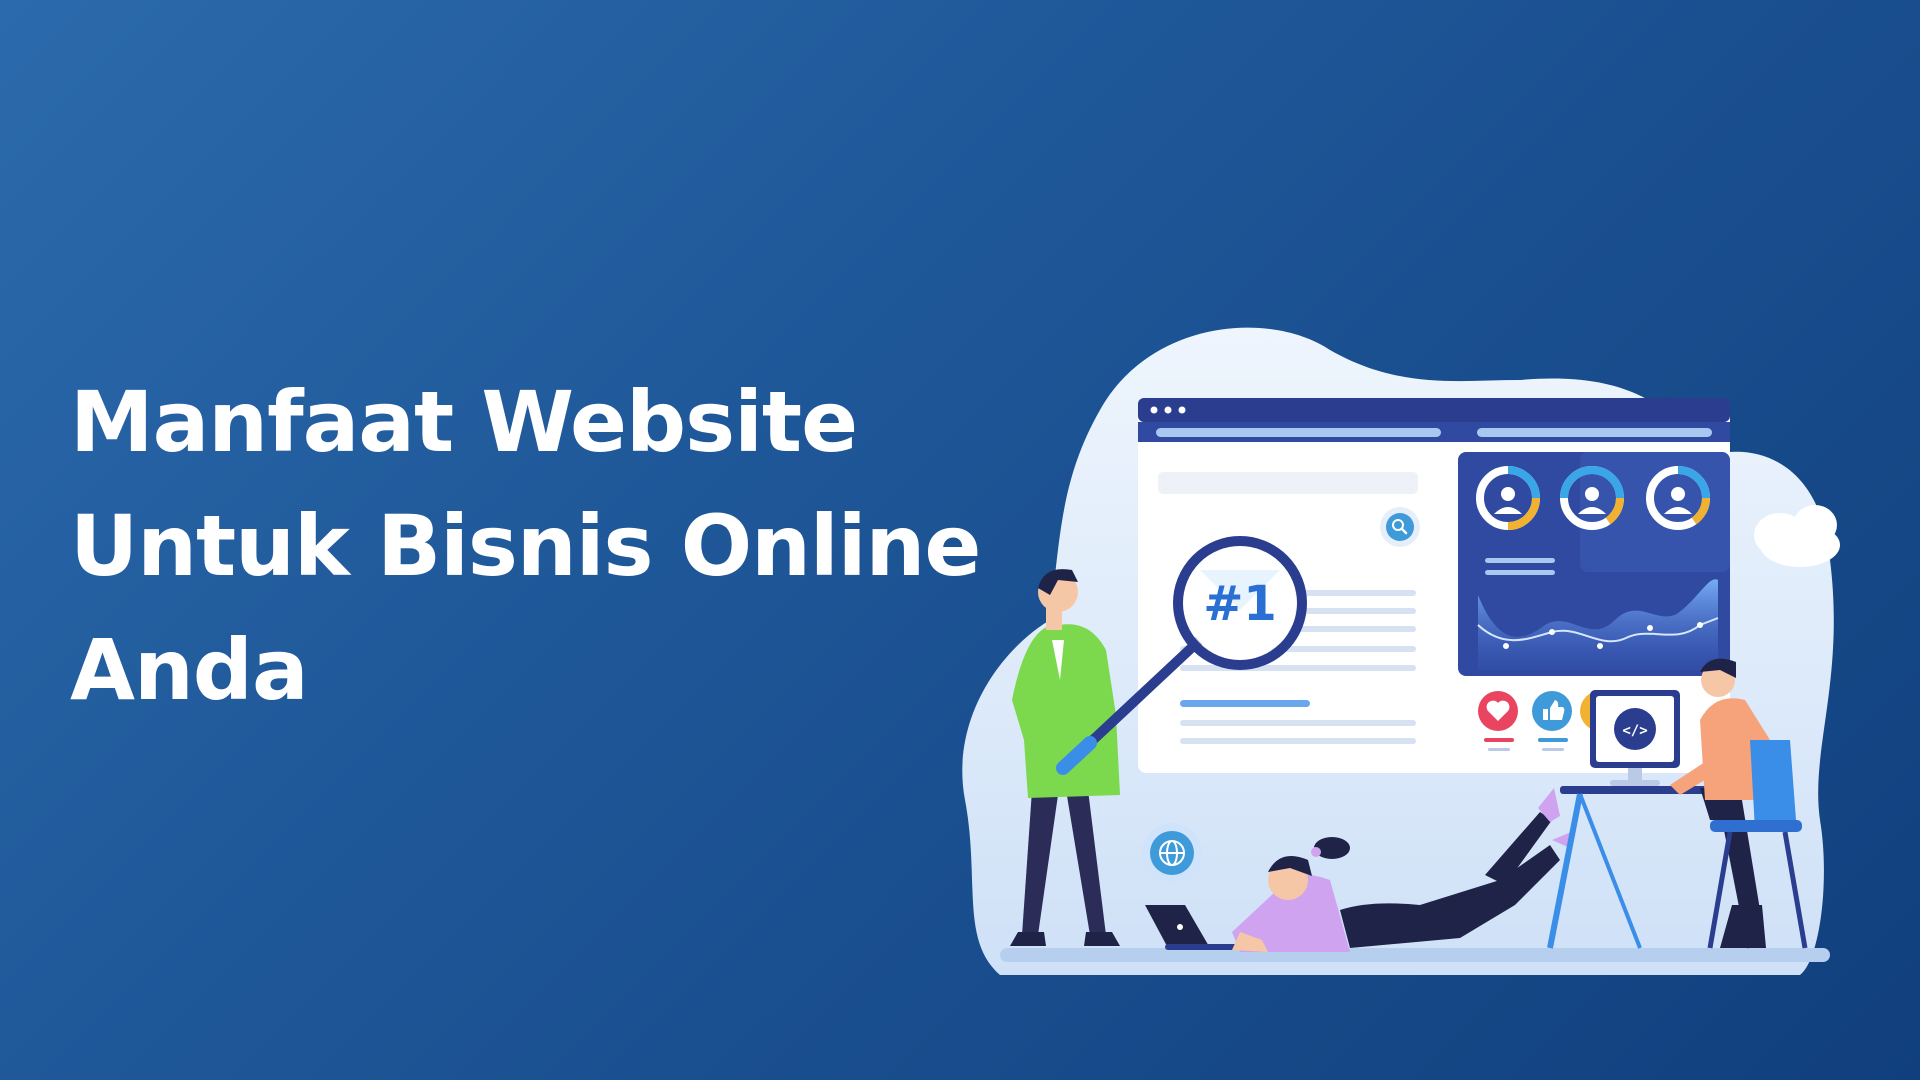 The width and height of the screenshot is (1920, 1080). I want to click on title-line-2: Untuk Bisnis Online, so click(525, 546).